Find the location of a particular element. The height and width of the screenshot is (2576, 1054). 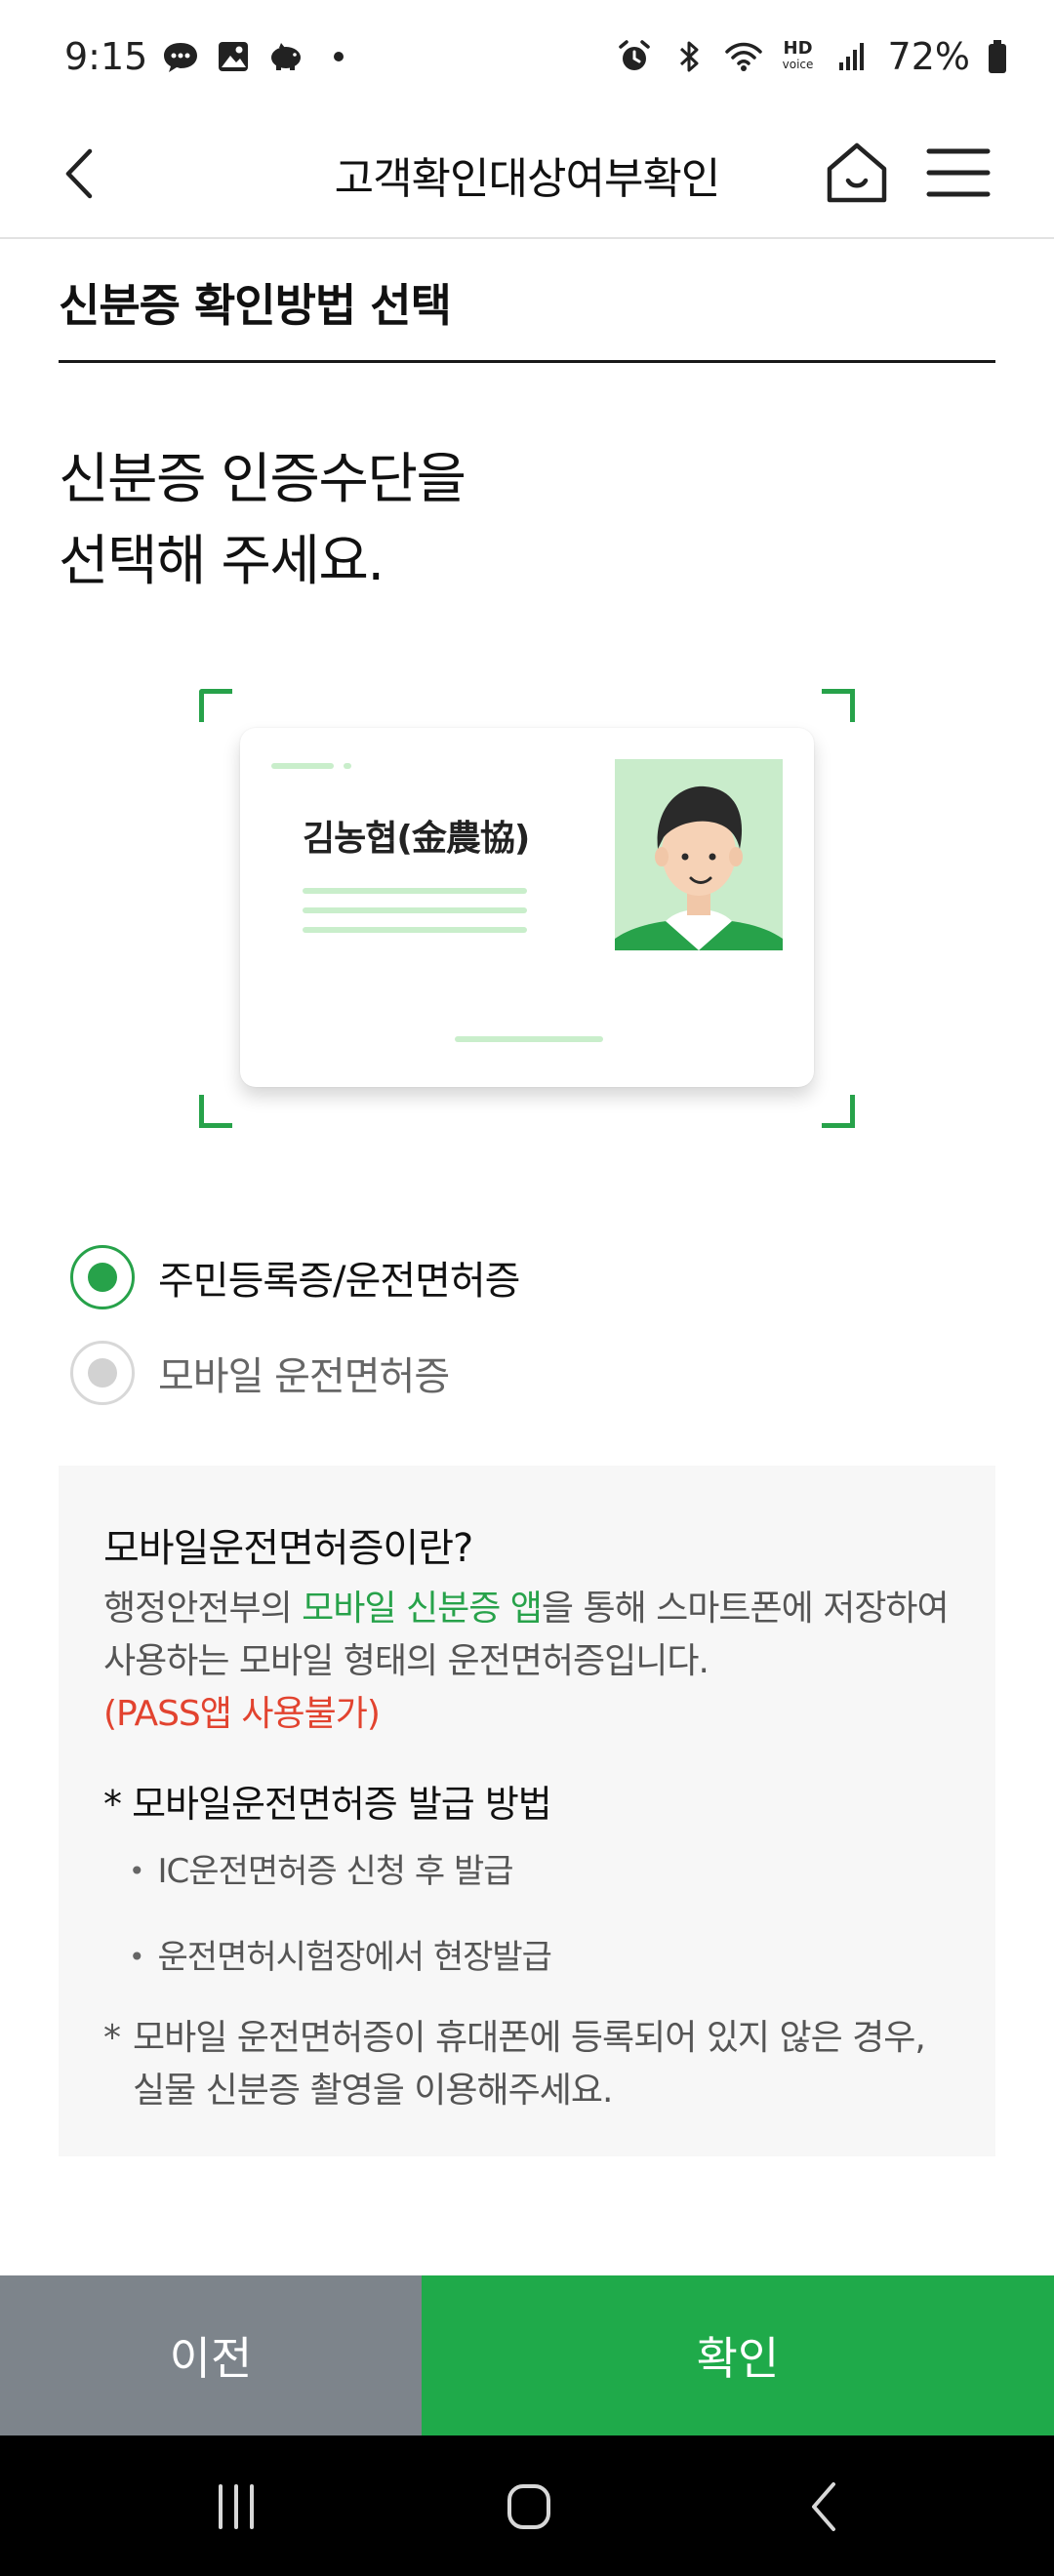

chat-bubble-icon is located at coordinates (180, 56).